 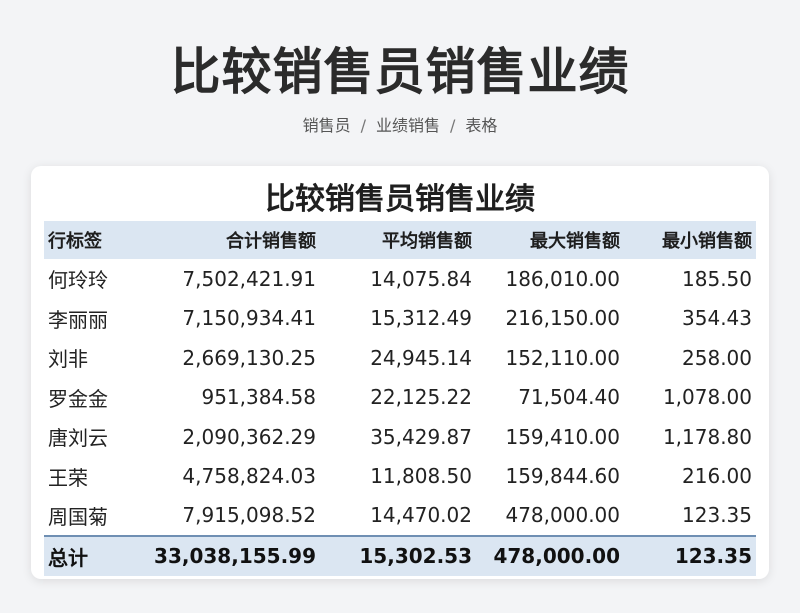 What do you see at coordinates (92, 556) in the screenshot?
I see `total-label: 总计` at bounding box center [92, 556].